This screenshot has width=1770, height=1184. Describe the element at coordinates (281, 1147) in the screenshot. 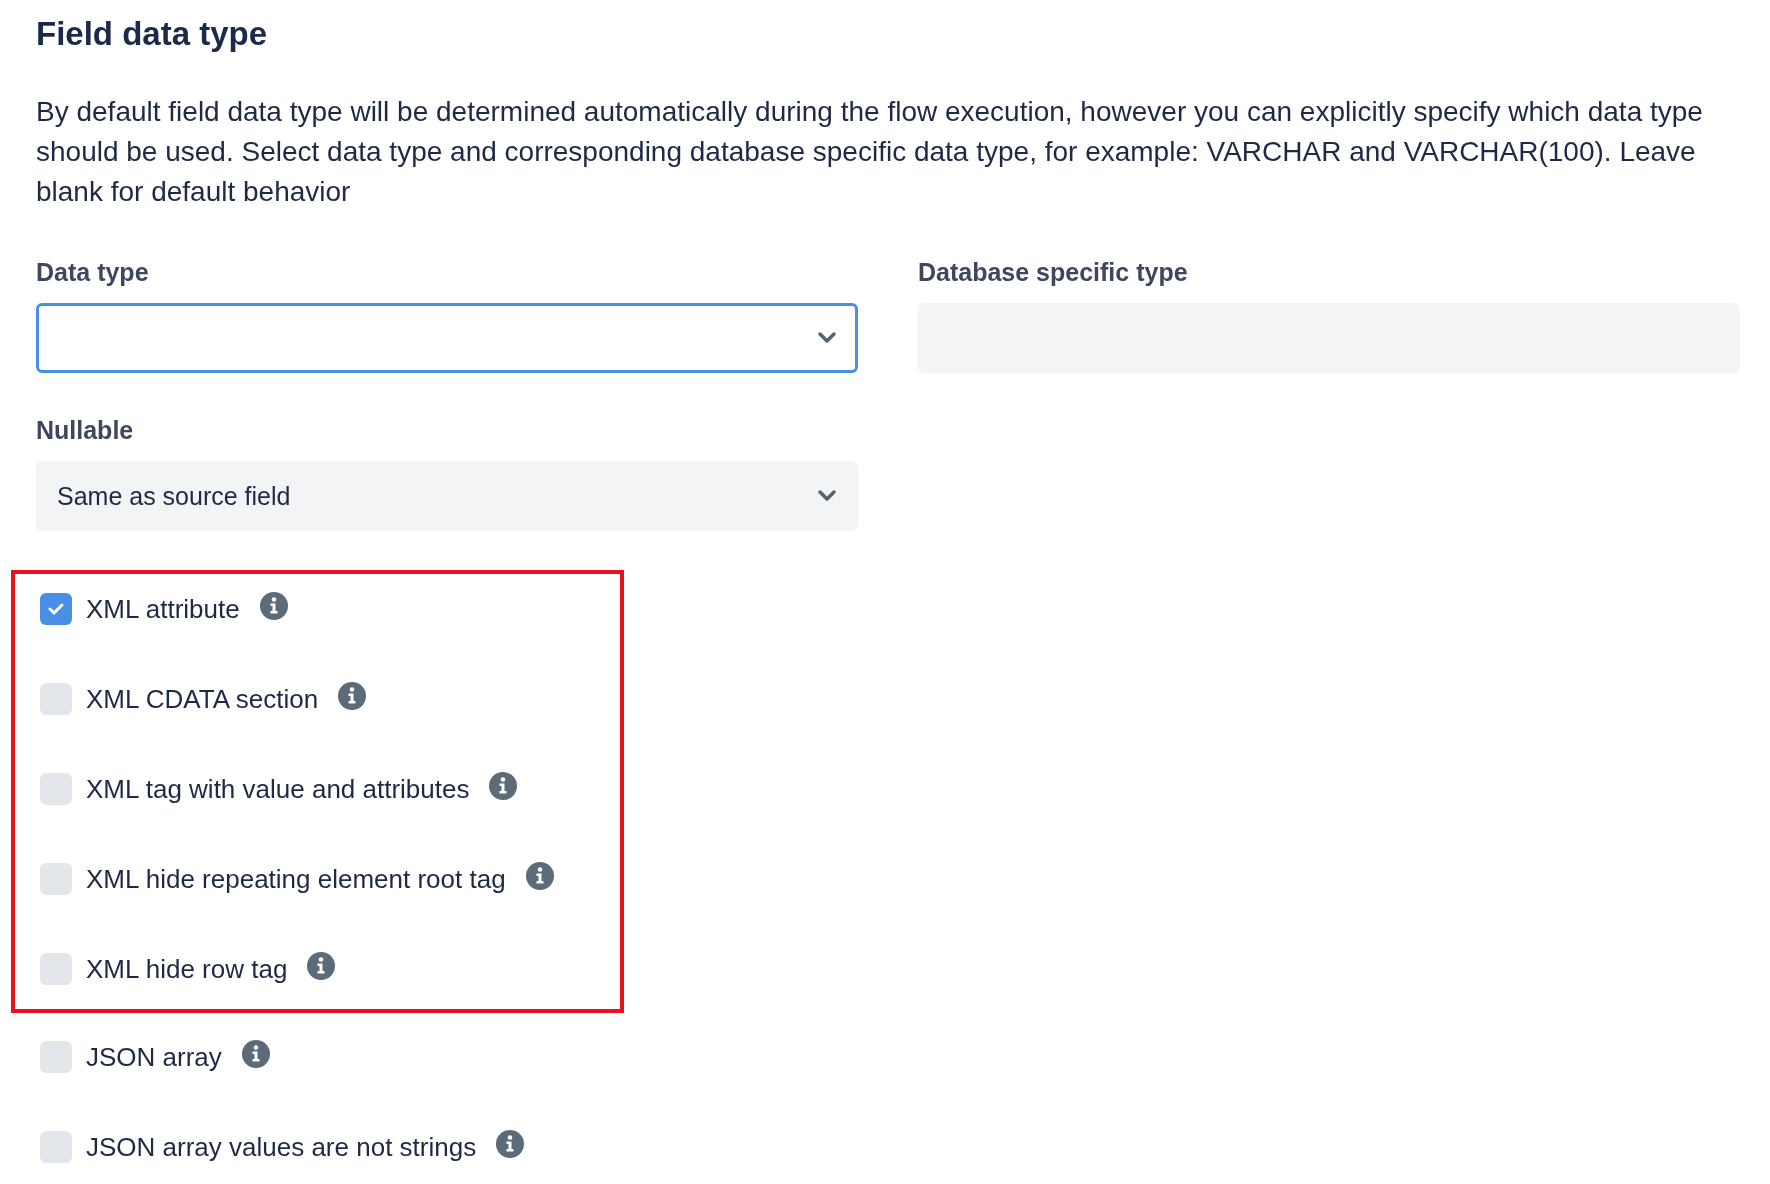

I see `checkbox-label: JSON array values are not strings` at that location.